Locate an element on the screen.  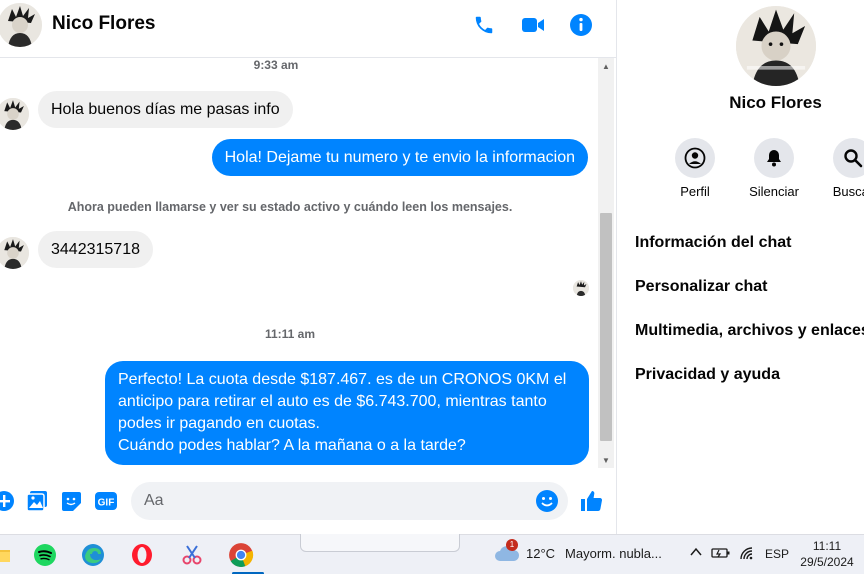
menu-chat-info: Información del chat is located at coordinates (713, 243).